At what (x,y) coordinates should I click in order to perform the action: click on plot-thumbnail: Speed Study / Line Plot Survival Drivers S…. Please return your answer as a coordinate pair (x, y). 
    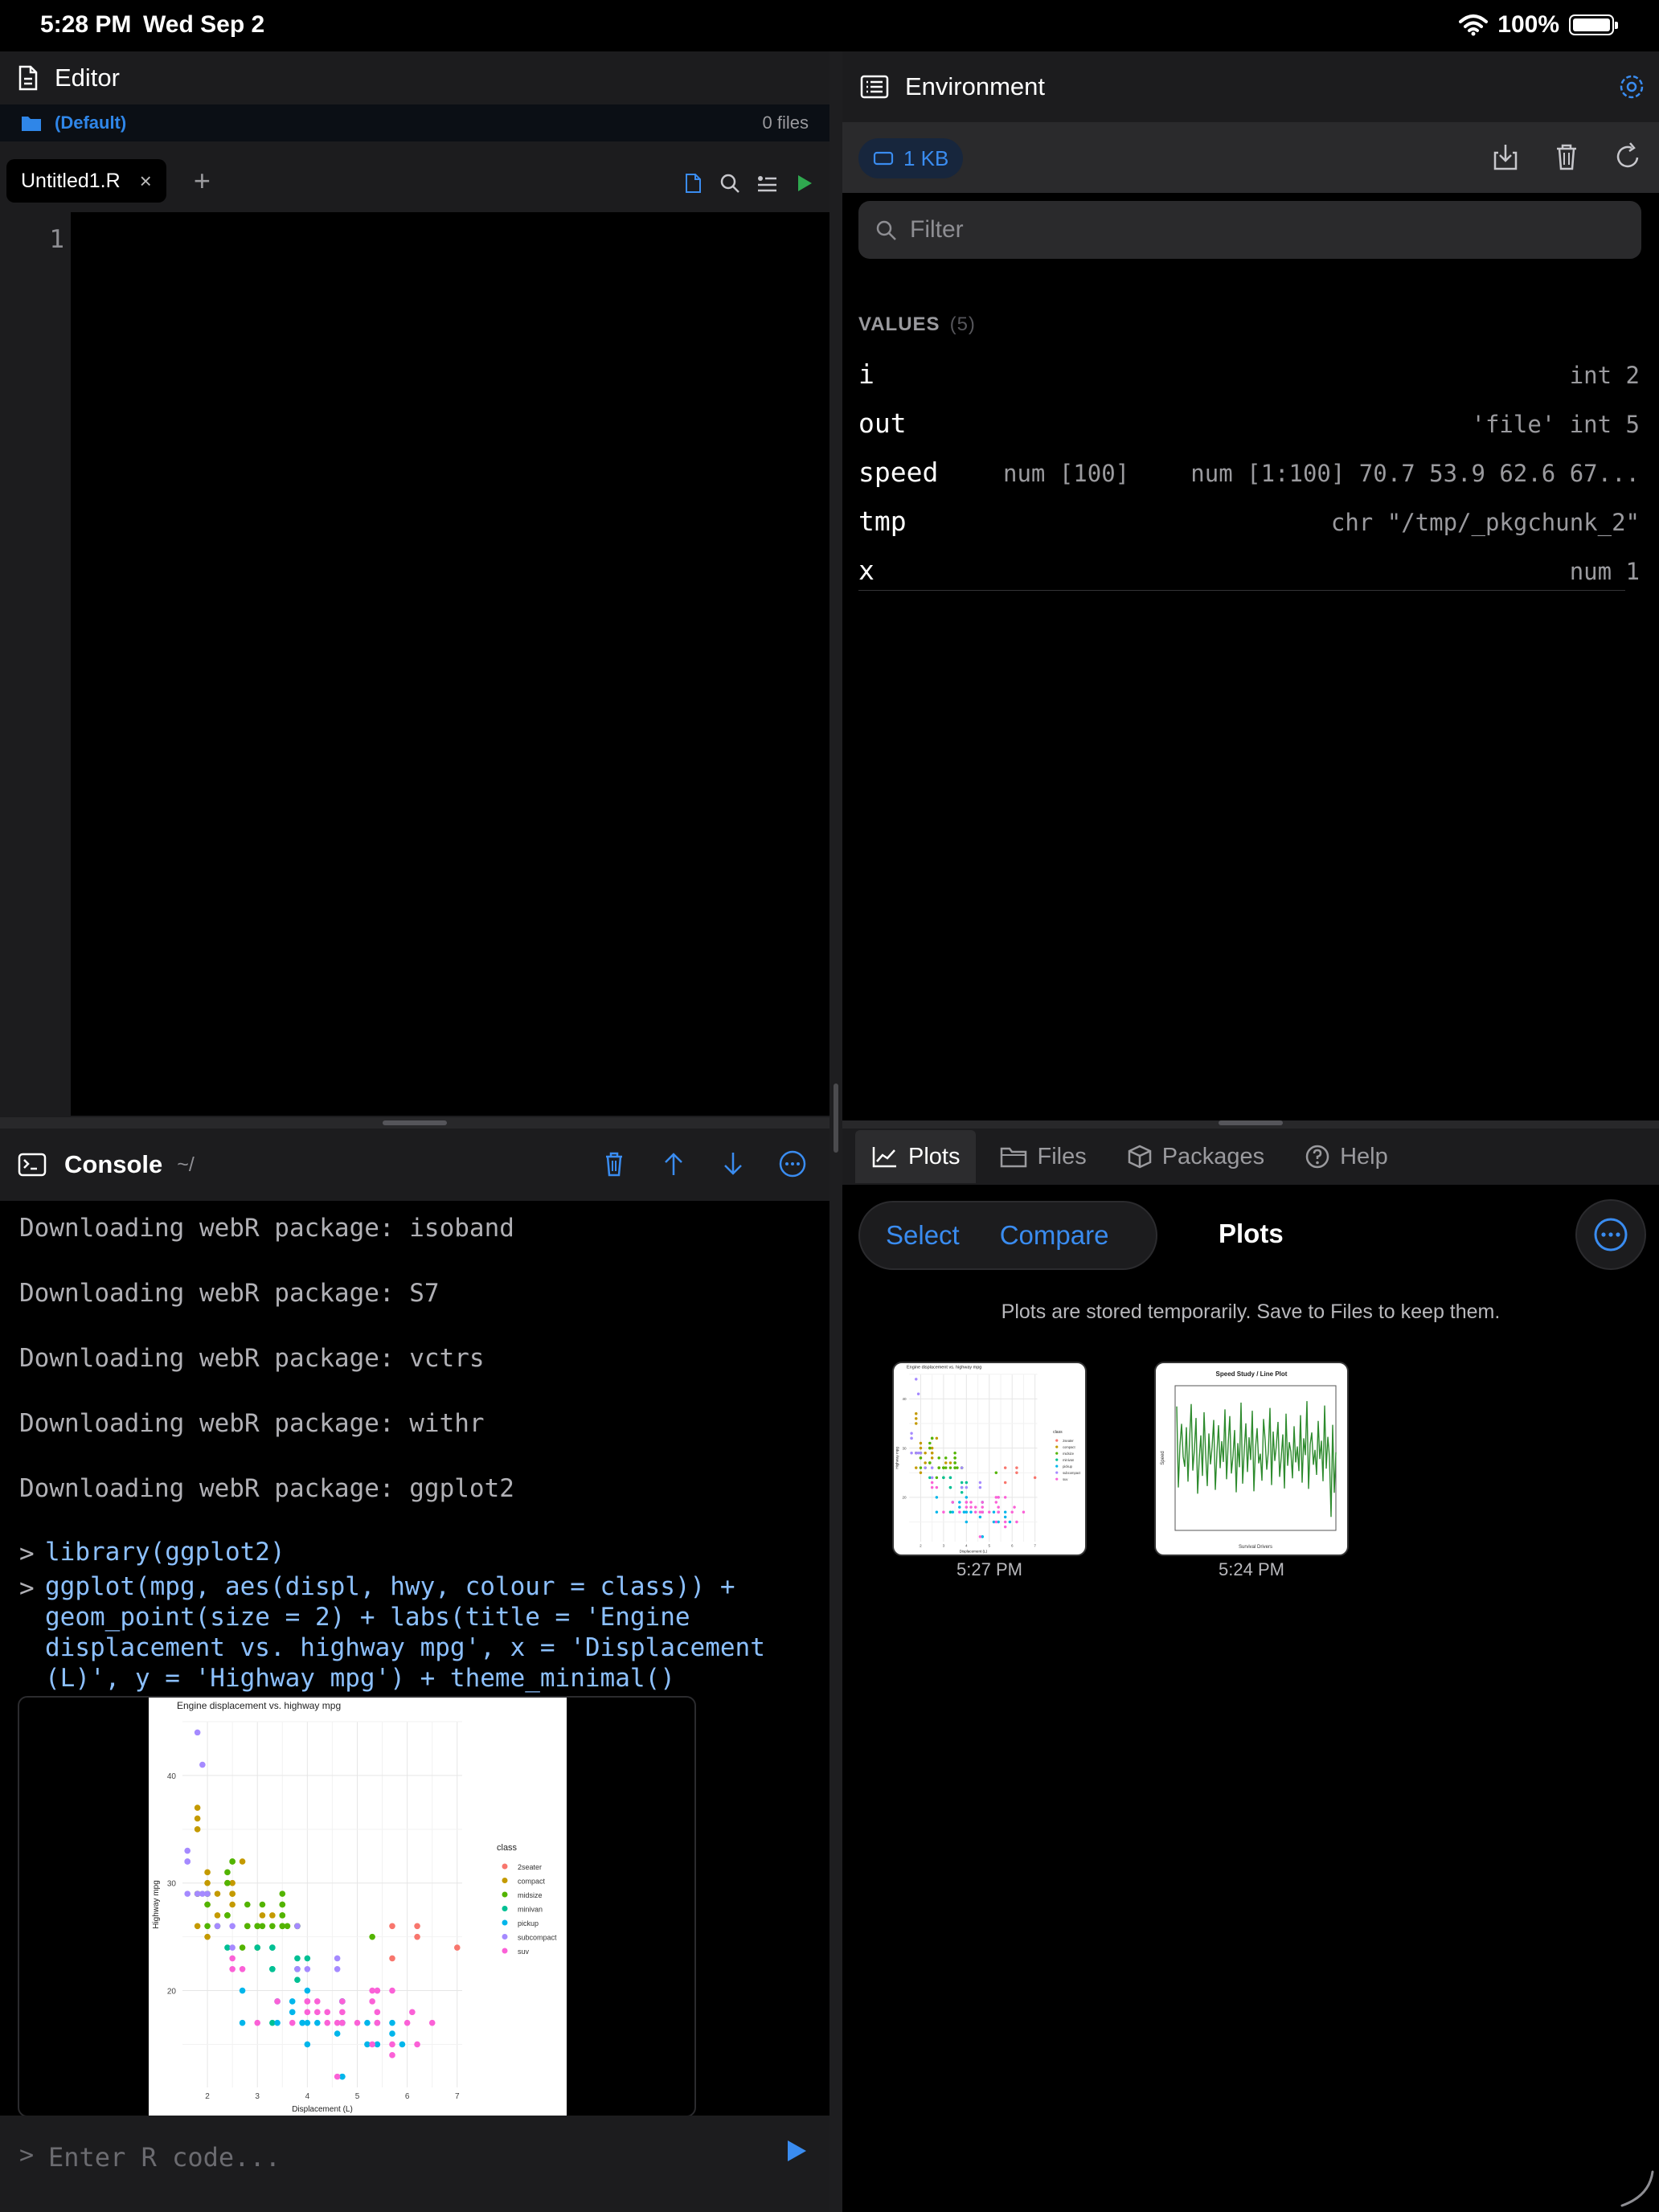
    Looking at the image, I should click on (1251, 1459).